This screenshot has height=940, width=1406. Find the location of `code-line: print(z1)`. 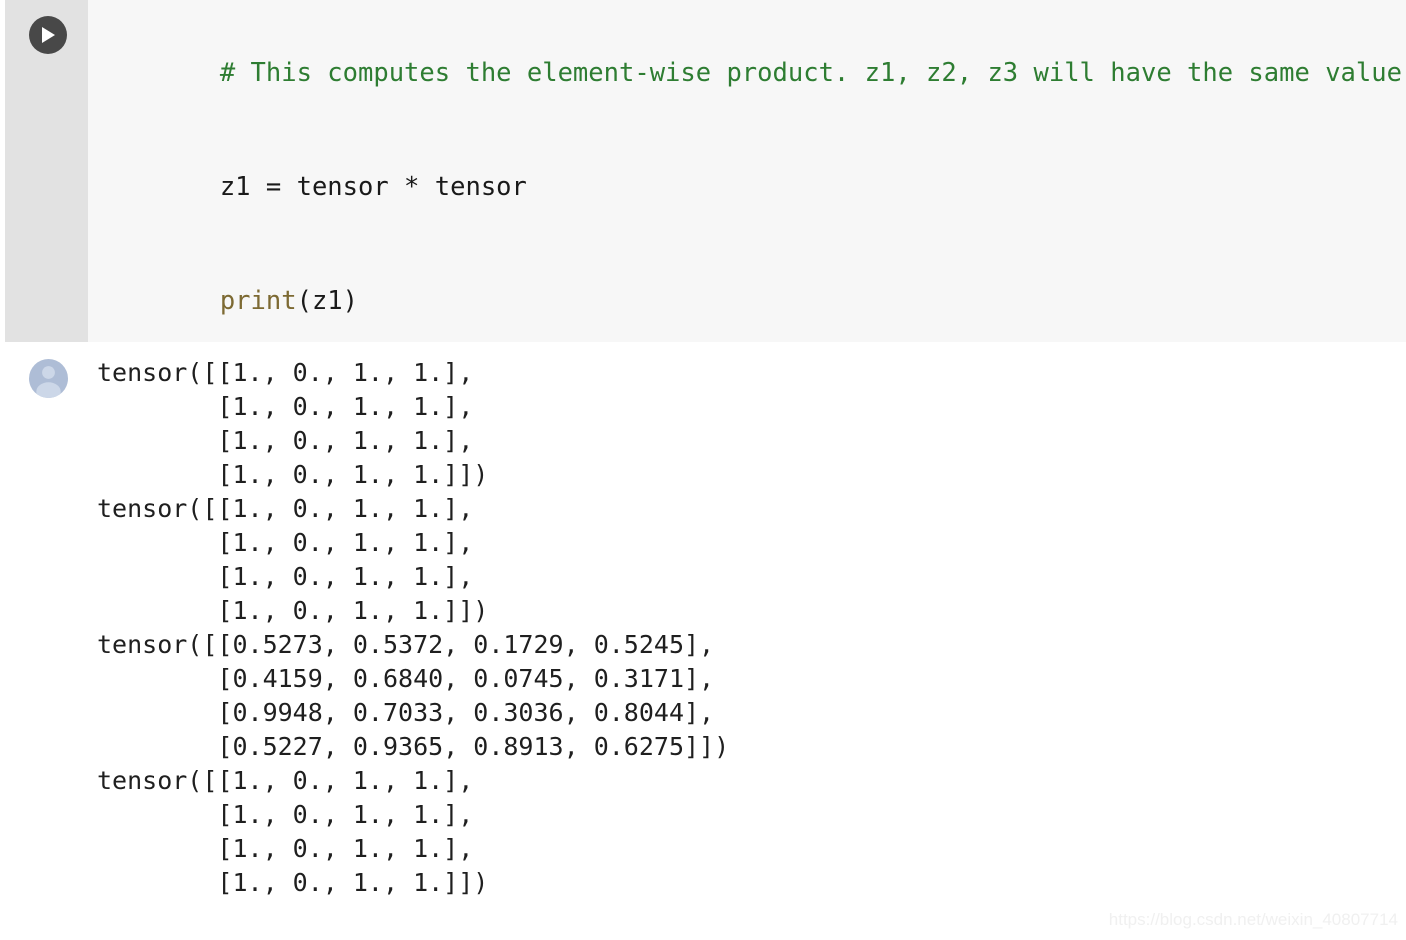

code-line: print(z1) is located at coordinates (751, 293).